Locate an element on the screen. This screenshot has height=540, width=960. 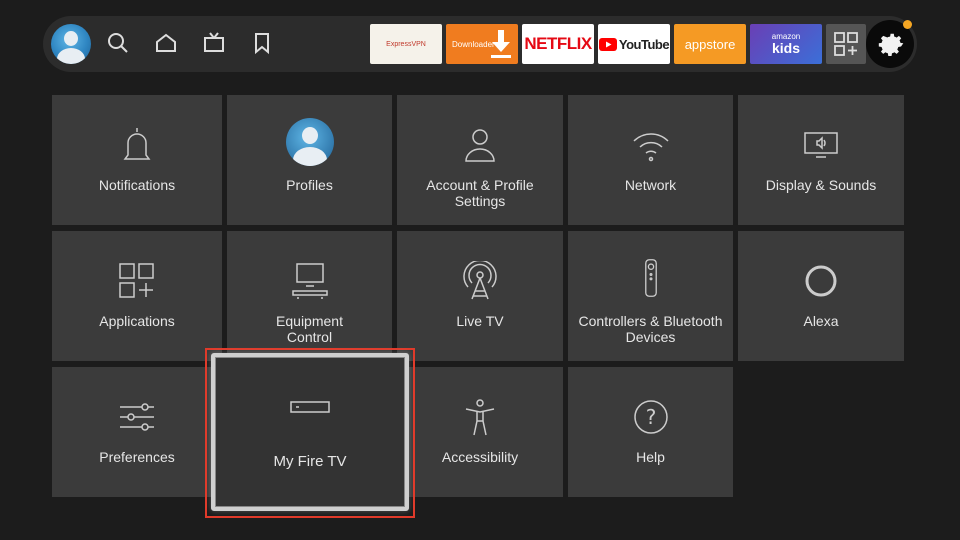
expressvpn-app: ExpressVPN is located at coordinates (406, 44).